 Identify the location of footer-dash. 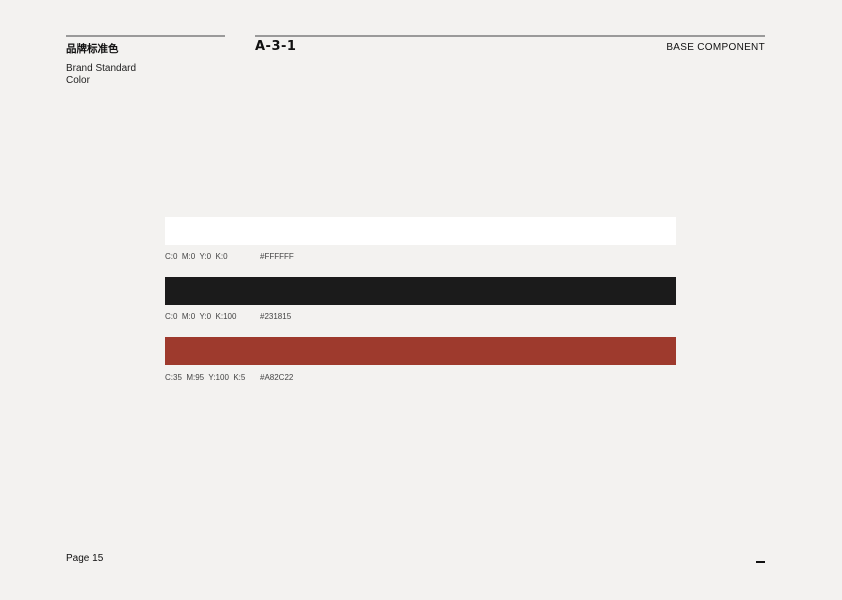
(760, 562).